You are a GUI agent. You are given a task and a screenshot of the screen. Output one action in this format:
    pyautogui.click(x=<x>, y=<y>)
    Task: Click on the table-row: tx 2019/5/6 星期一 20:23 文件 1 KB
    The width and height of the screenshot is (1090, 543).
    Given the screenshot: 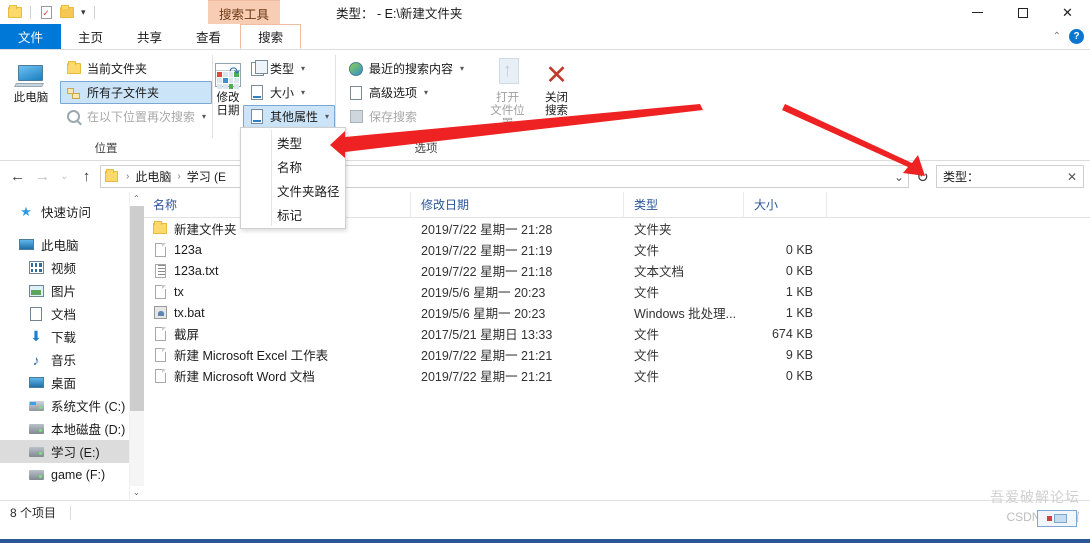 What is the action you would take?
    pyautogui.click(x=616, y=291)
    